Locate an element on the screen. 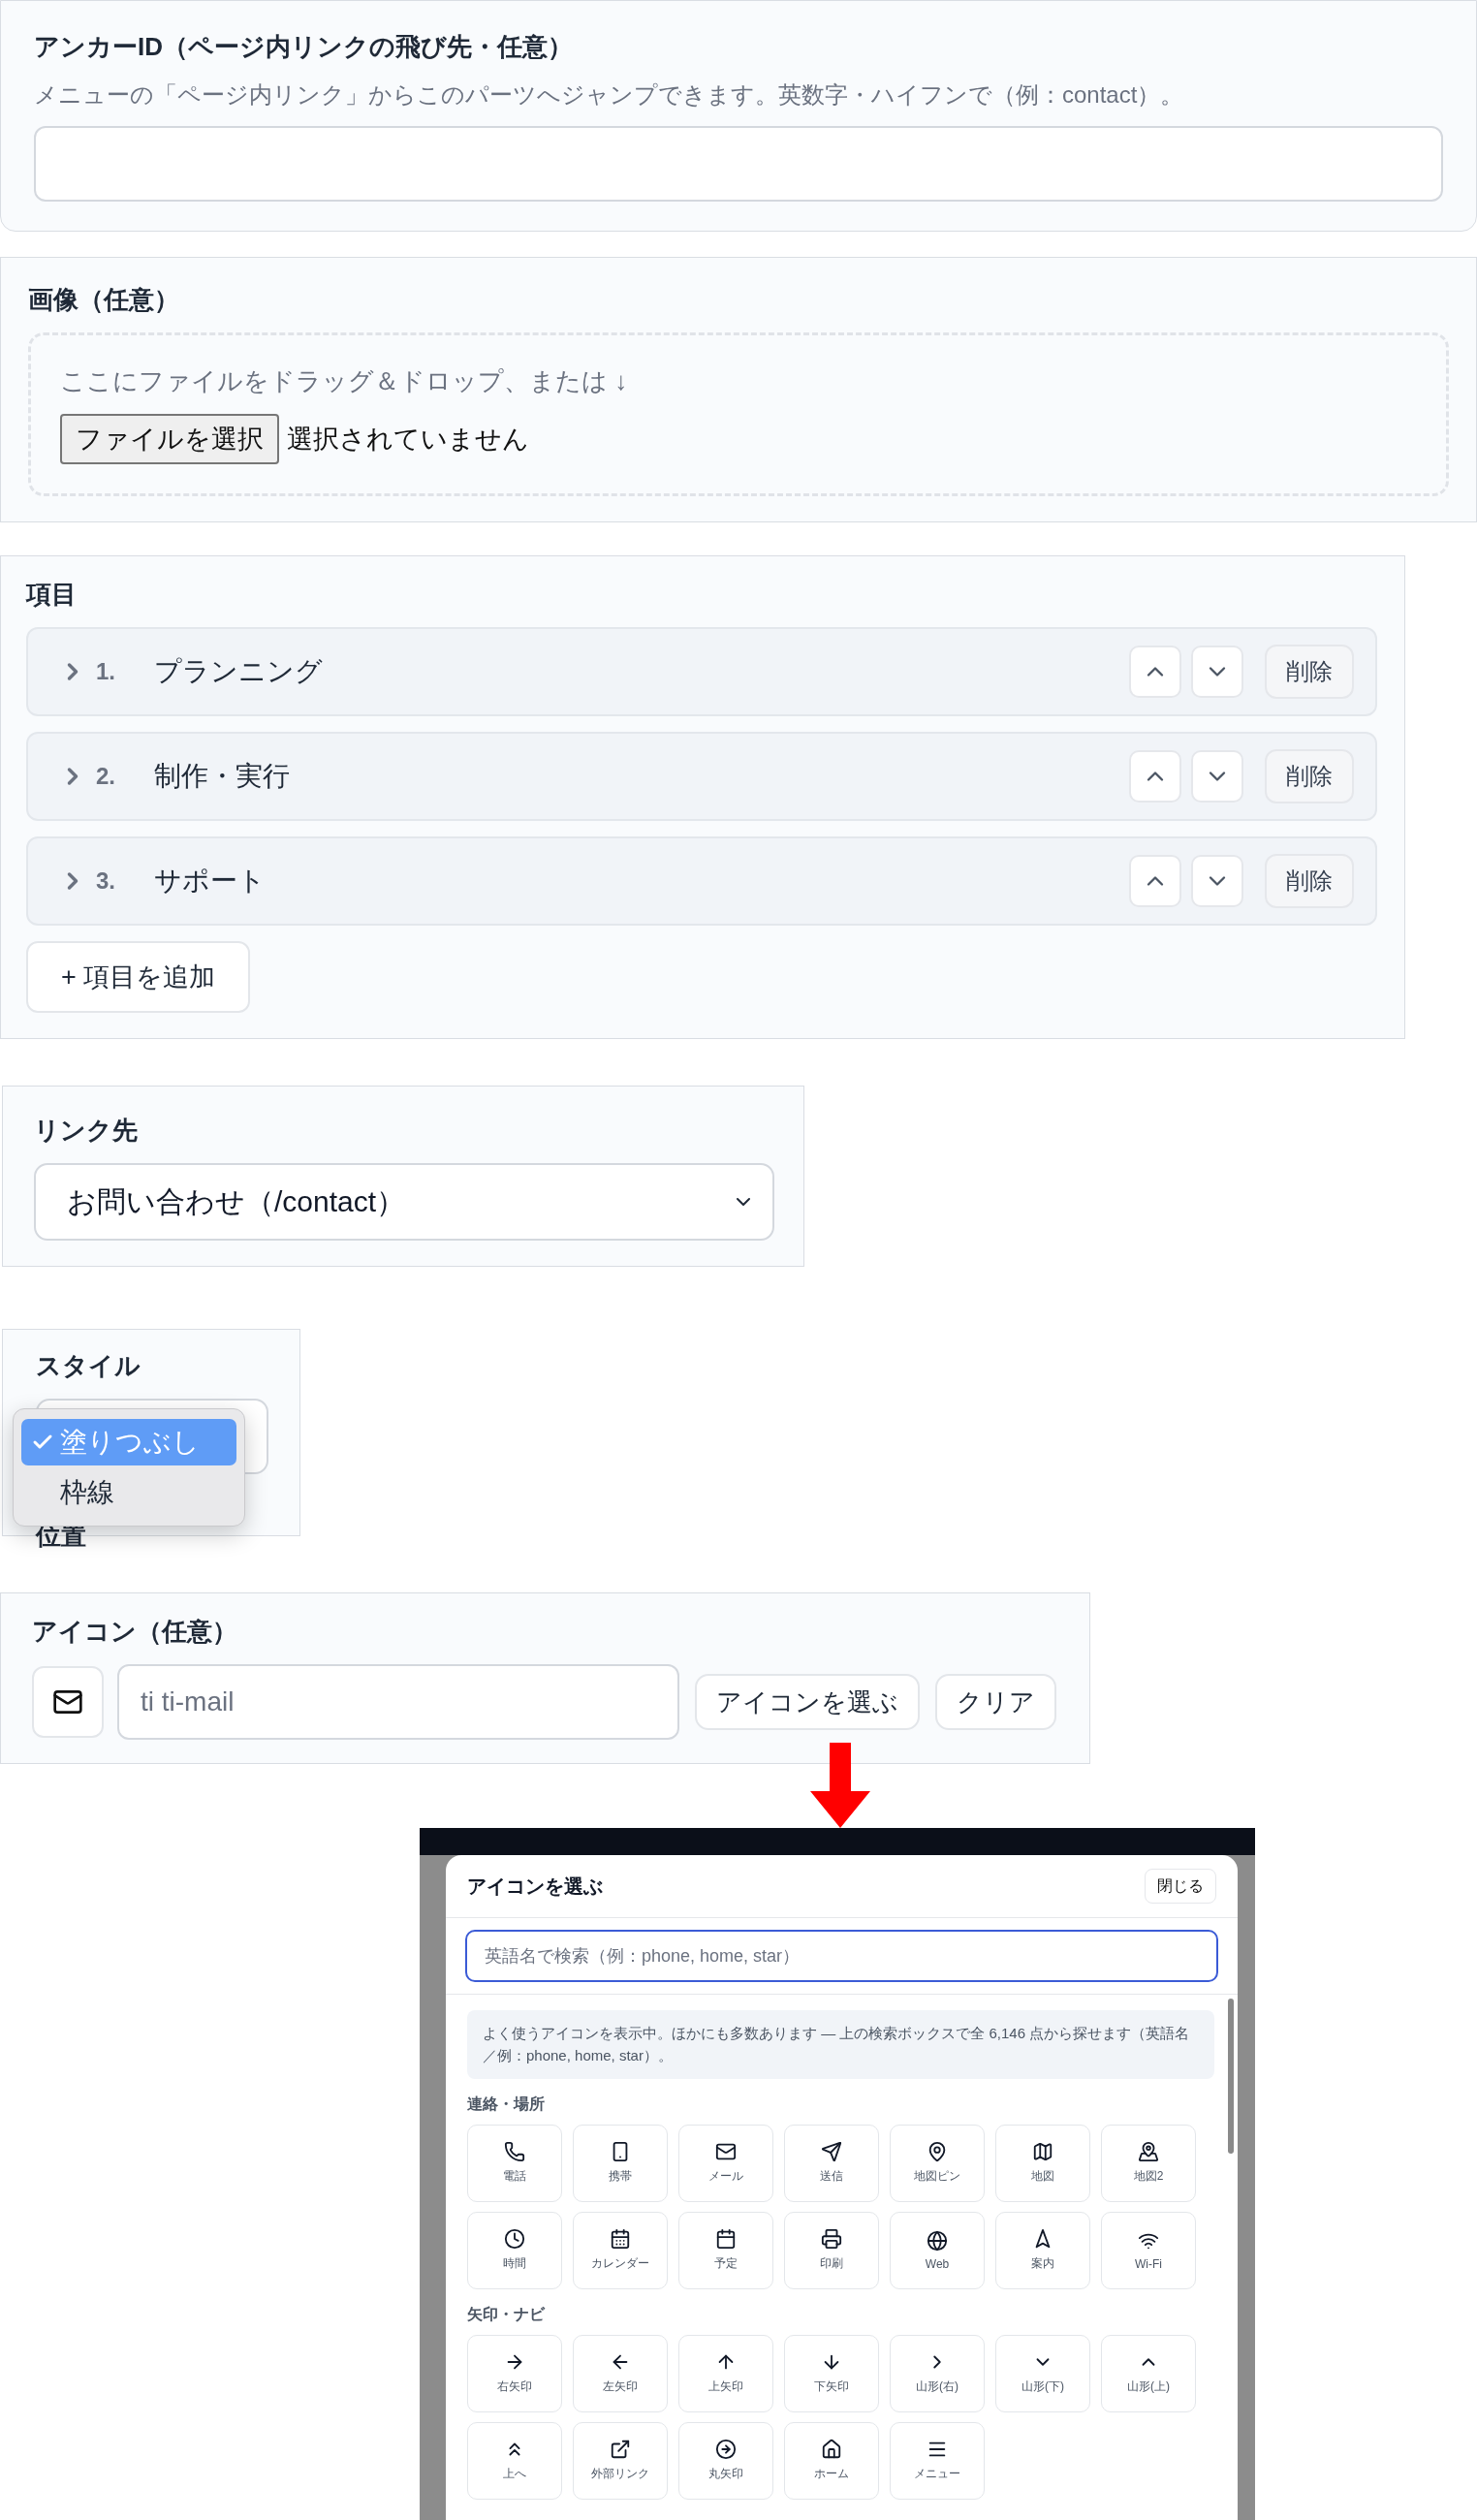  icon-tile: 外部リンク is located at coordinates (620, 2460).